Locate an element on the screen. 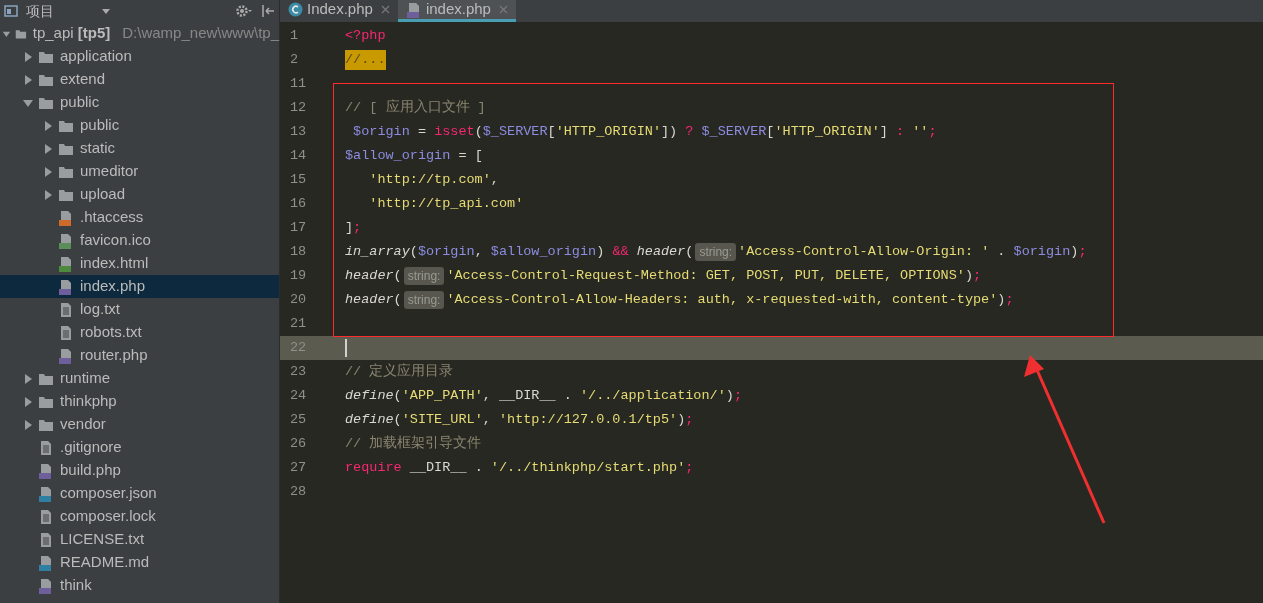  code-token: $origin is located at coordinates (381, 131).